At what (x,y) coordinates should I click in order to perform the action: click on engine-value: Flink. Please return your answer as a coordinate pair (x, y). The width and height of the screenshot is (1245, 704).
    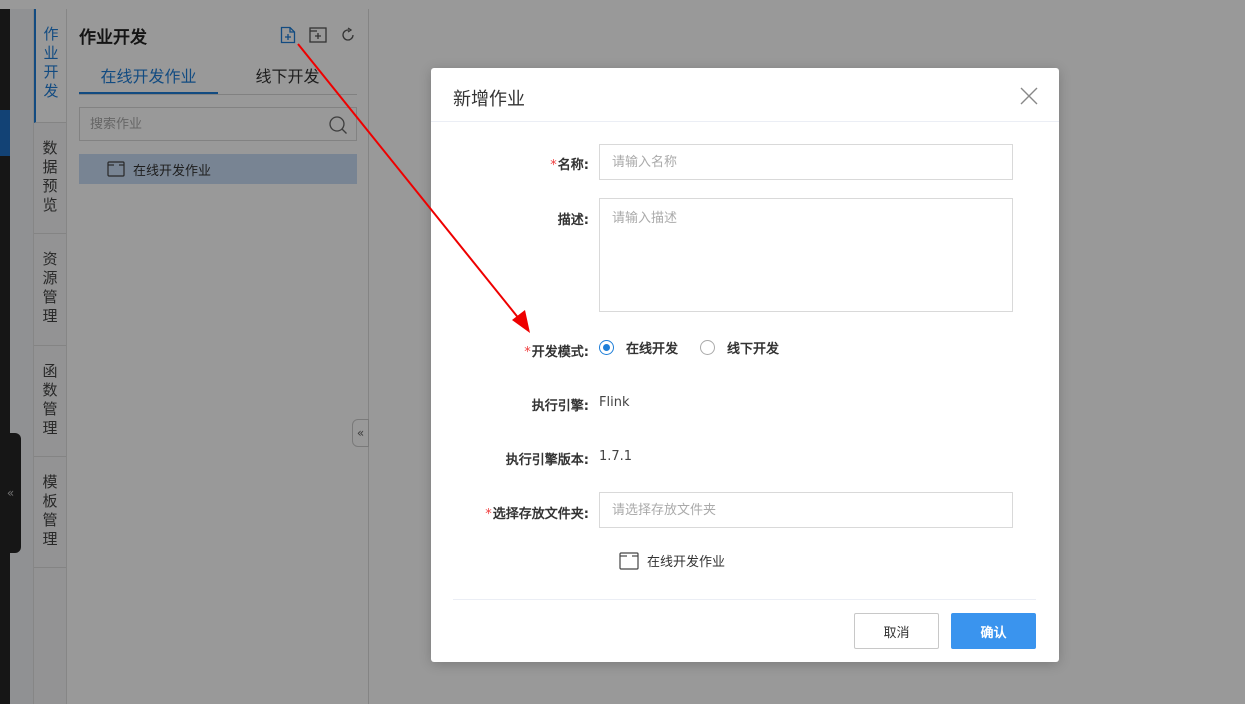
    Looking at the image, I should click on (614, 402).